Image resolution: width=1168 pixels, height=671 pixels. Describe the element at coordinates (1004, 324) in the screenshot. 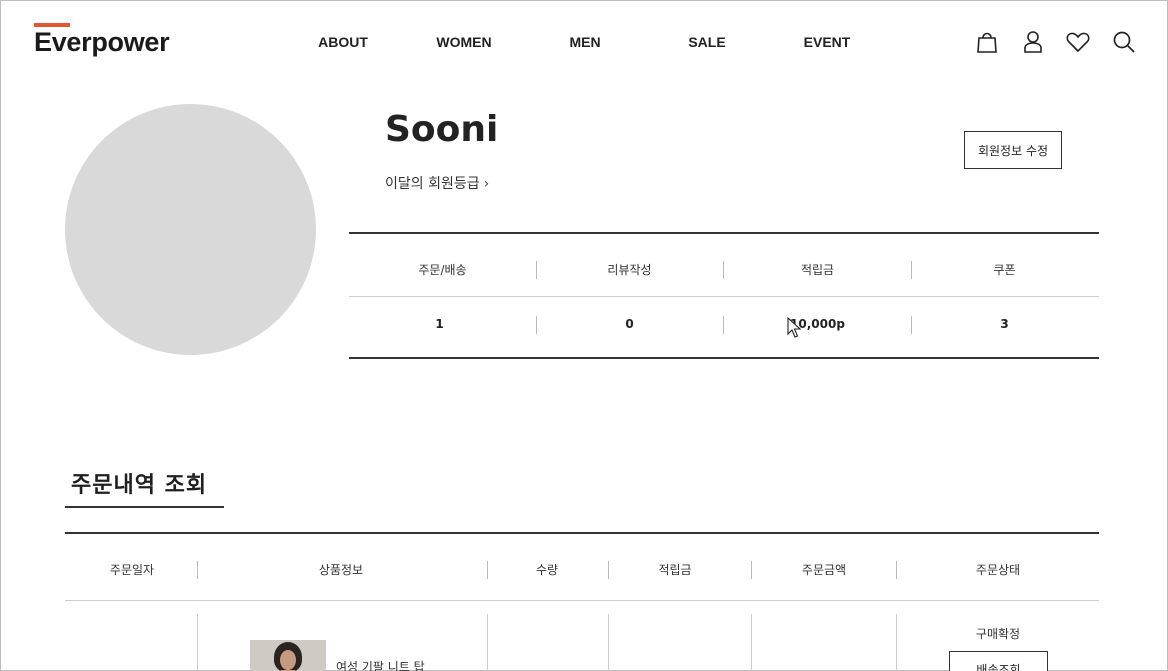

I see `summary-value-coupons: 3` at that location.